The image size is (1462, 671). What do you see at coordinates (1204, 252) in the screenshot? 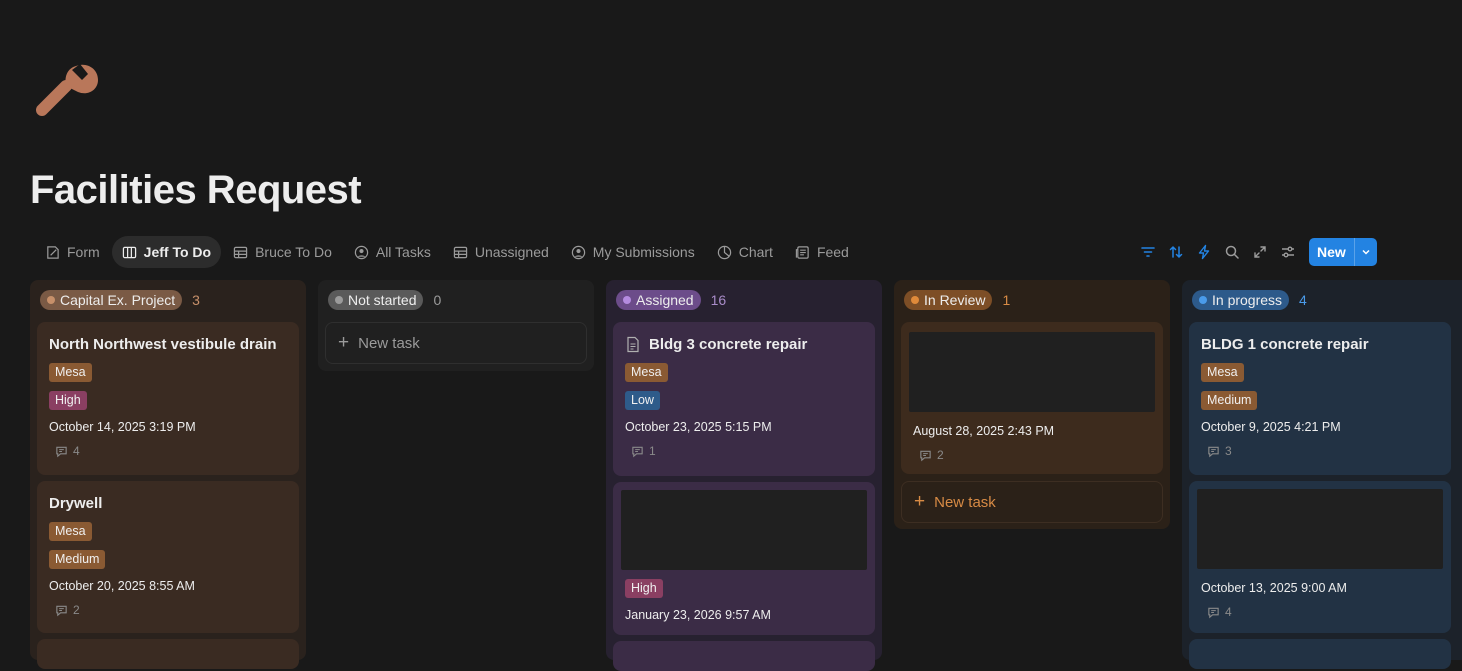
I see `automation-icon` at bounding box center [1204, 252].